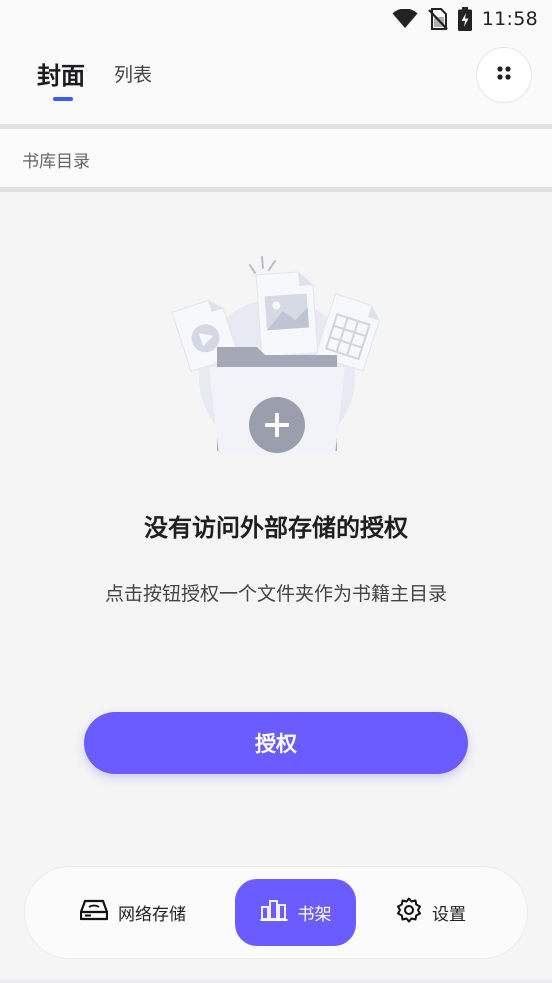 The height and width of the screenshot is (983, 552). I want to click on nav-network-storage-label: 网络存储, so click(152, 915).